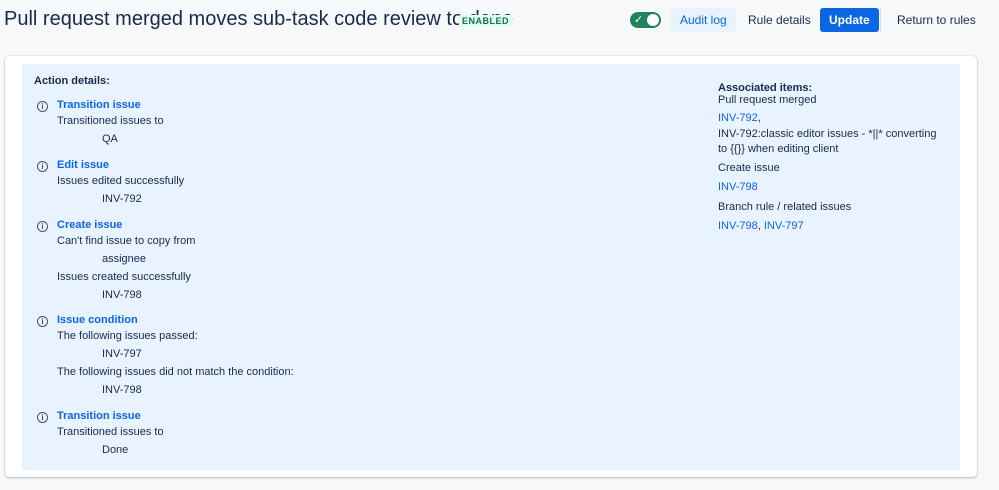  I want to click on check-icon: ✓, so click(639, 20).